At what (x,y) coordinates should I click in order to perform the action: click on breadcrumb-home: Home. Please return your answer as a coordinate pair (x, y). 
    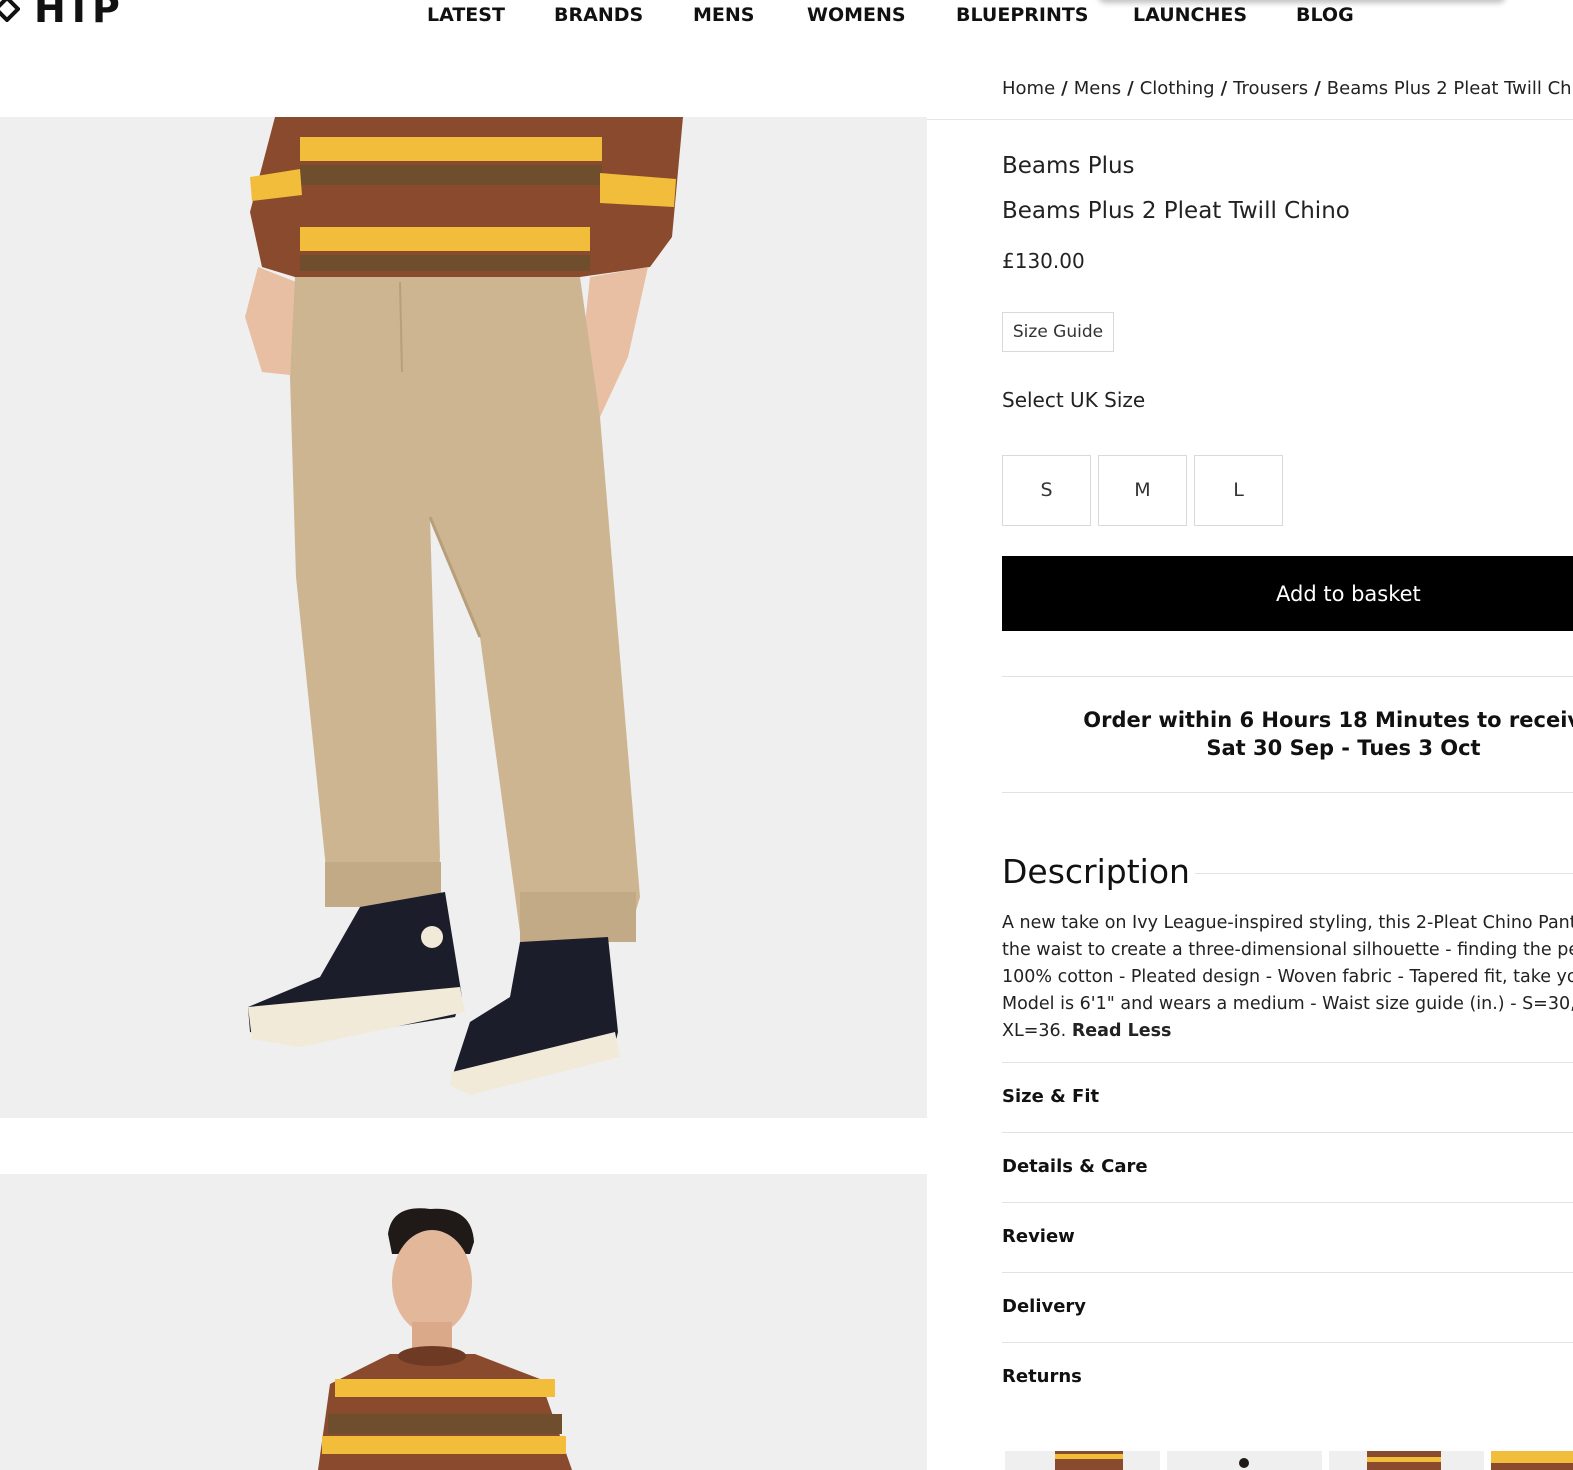
    Looking at the image, I should click on (1028, 88).